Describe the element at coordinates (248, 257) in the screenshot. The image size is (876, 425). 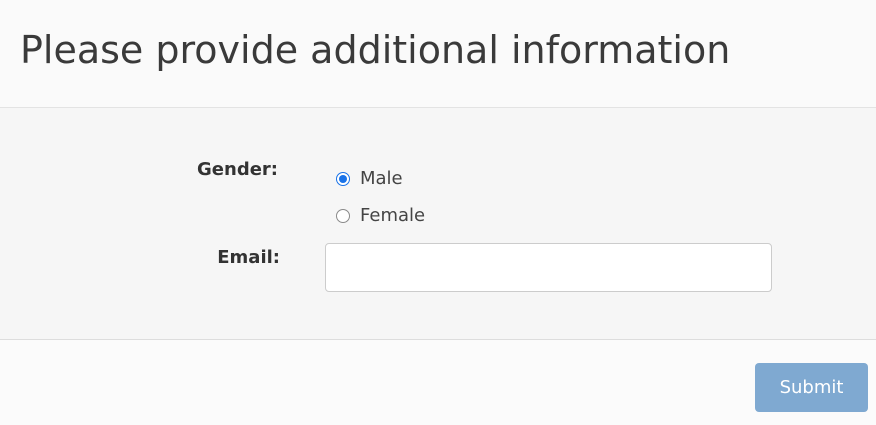
I see `email-label: Email:` at that location.